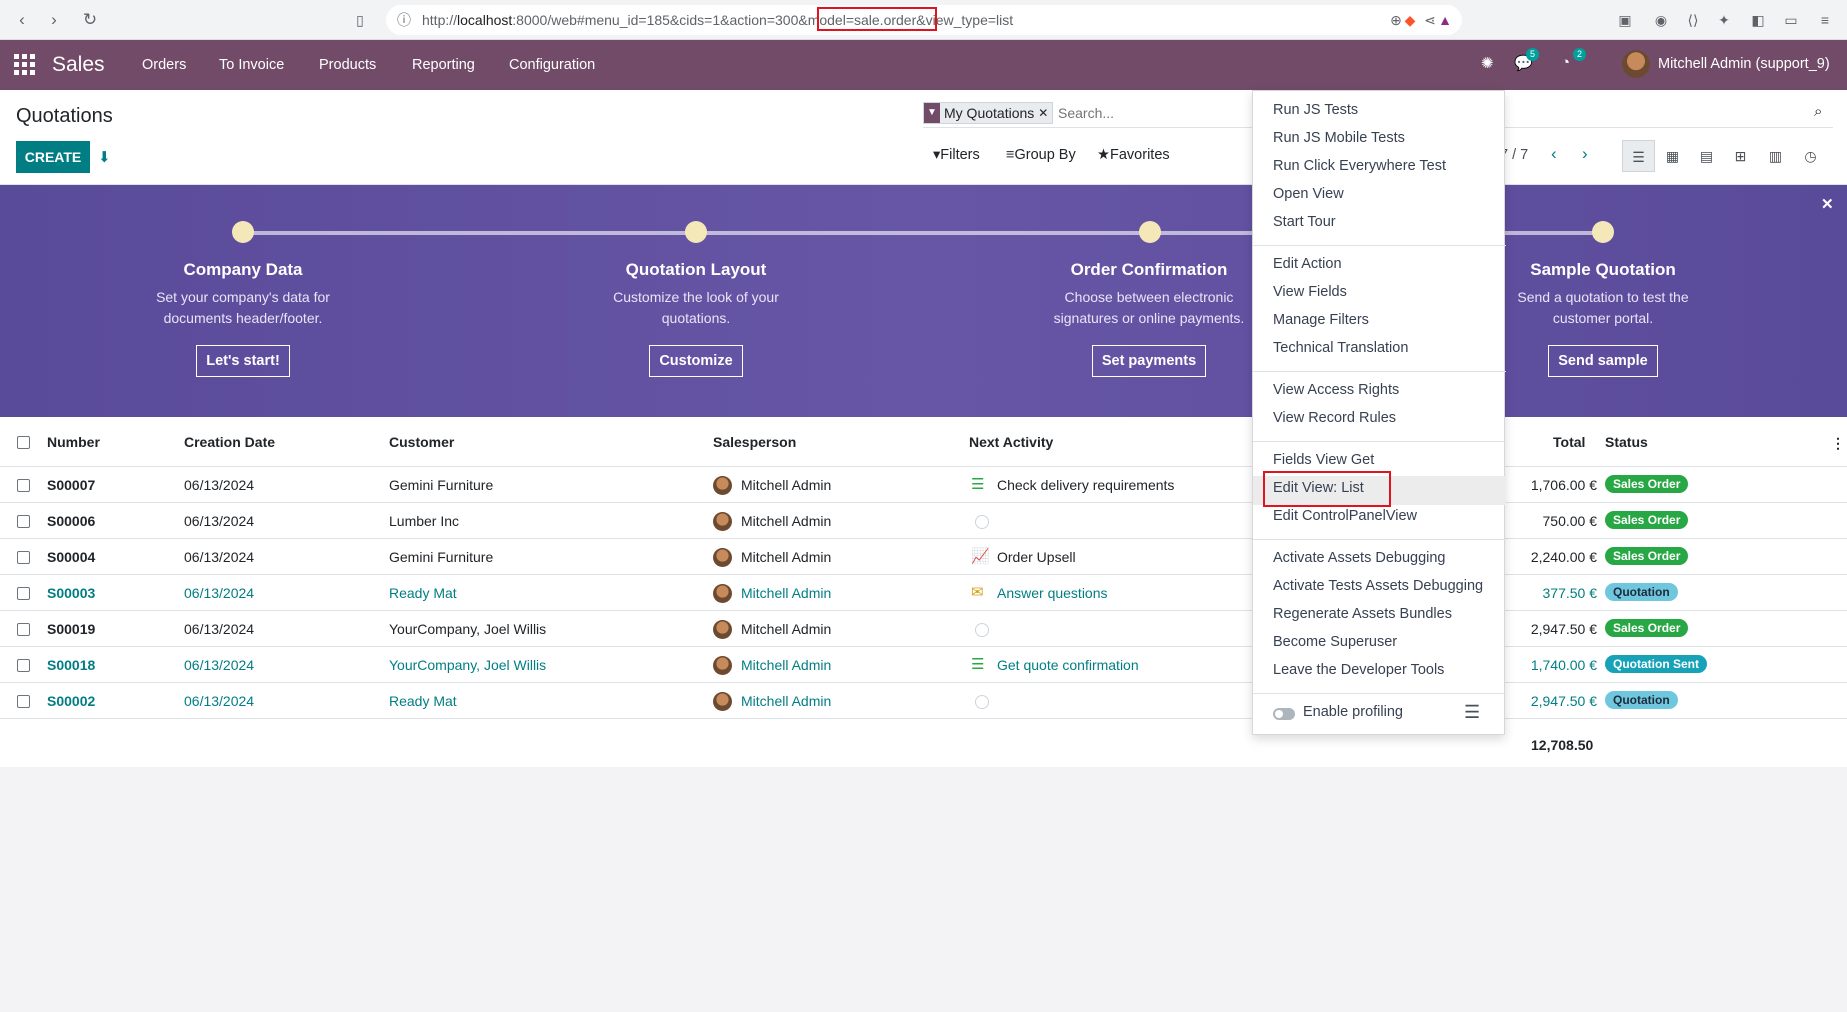 This screenshot has width=1847, height=1012. Describe the element at coordinates (1041, 155) in the screenshot. I see `groupby-dropdown: ≡Group By` at that location.